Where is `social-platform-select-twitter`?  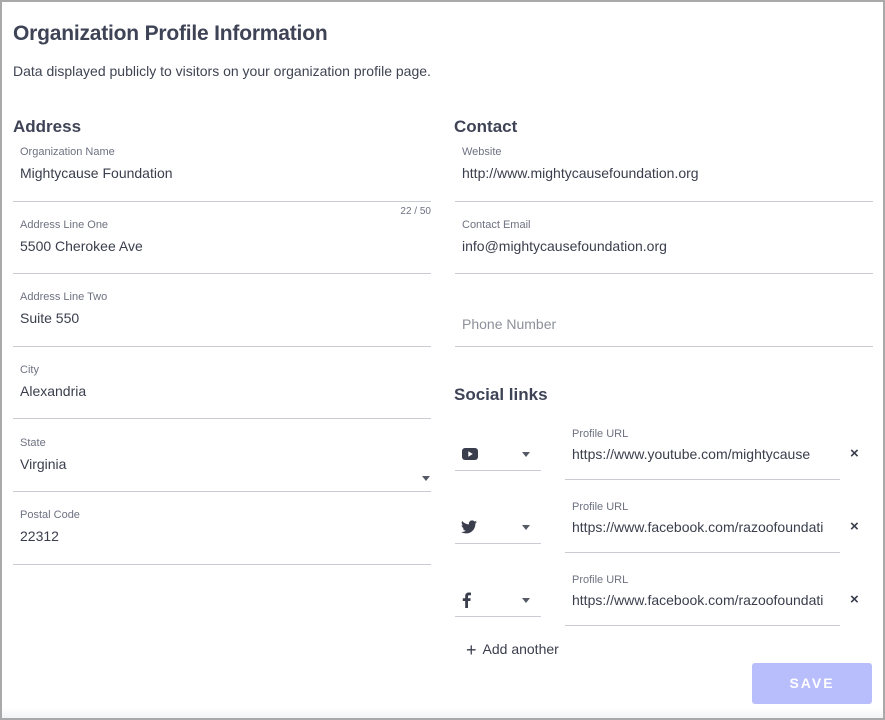
social-platform-select-twitter is located at coordinates (498, 529).